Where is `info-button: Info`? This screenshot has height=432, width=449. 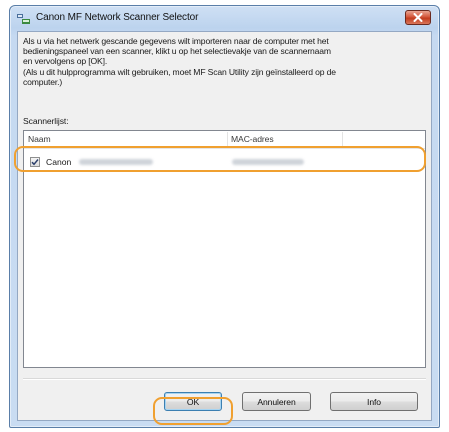
info-button: Info is located at coordinates (374, 401).